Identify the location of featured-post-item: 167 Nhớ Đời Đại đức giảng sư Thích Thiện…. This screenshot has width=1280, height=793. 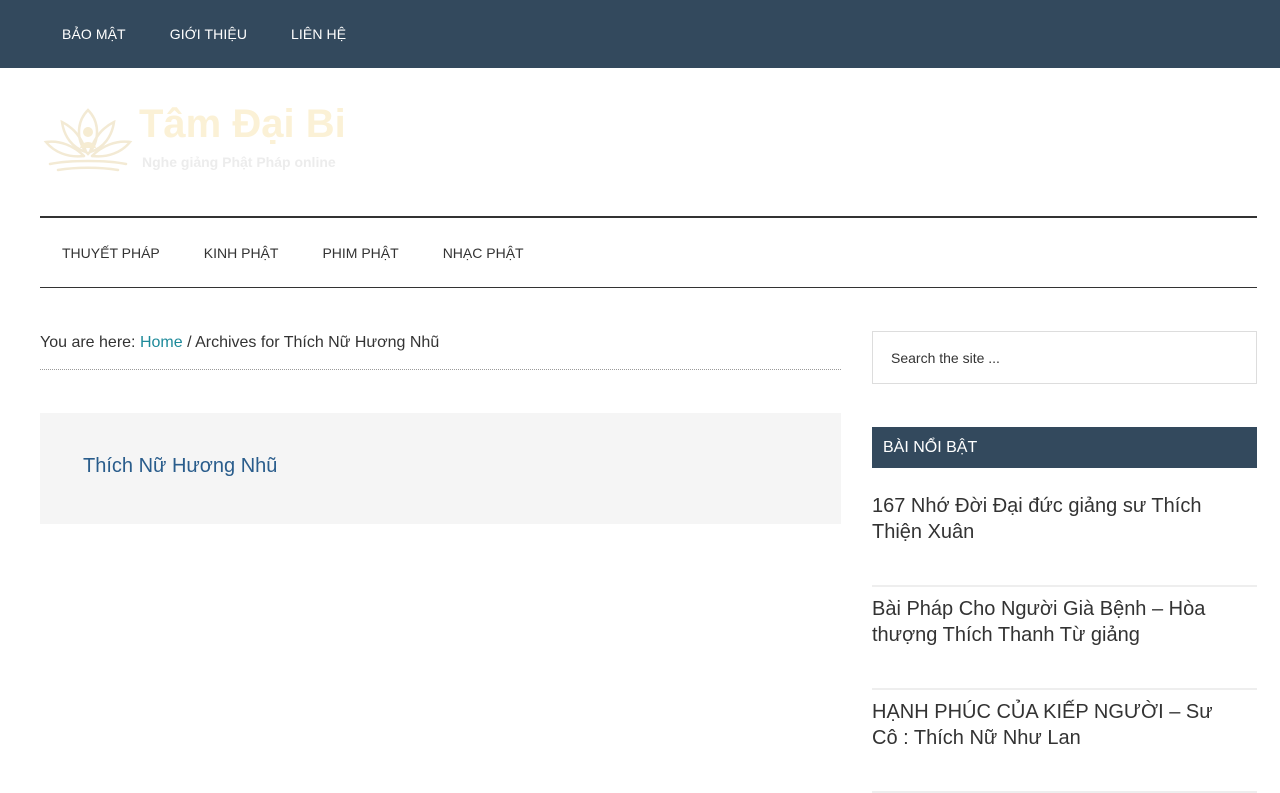
(1064, 535).